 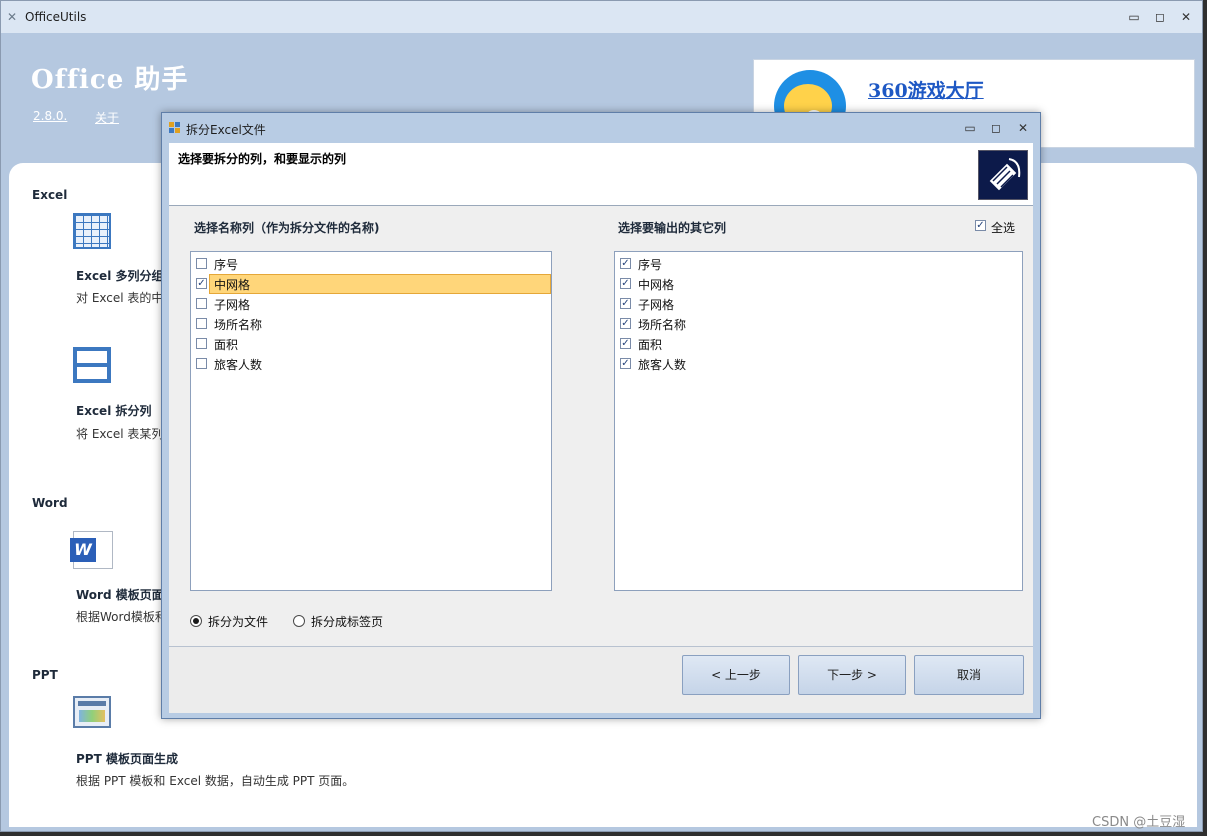 I want to click on check-all-label: 全选, so click(x=1003, y=228).